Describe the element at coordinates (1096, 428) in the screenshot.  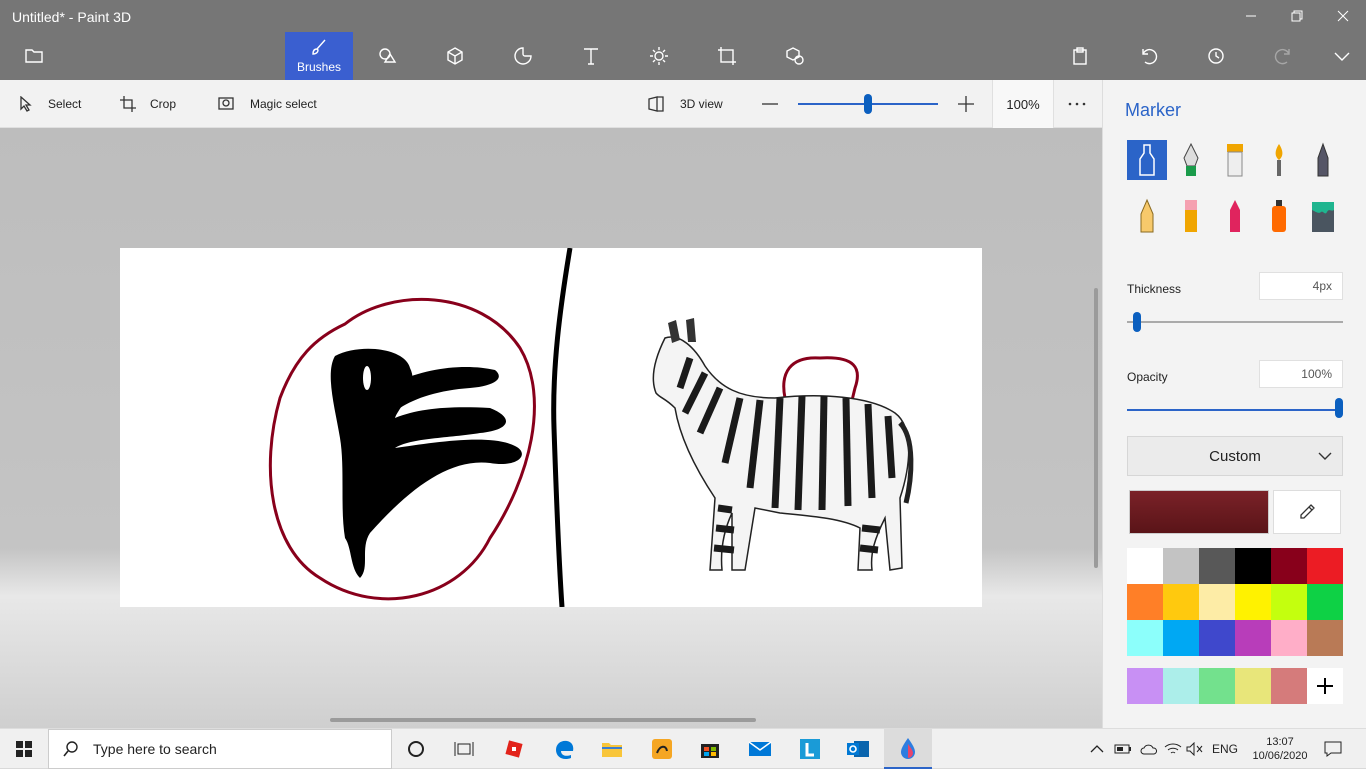
I see `vertical-scrollbar` at that location.